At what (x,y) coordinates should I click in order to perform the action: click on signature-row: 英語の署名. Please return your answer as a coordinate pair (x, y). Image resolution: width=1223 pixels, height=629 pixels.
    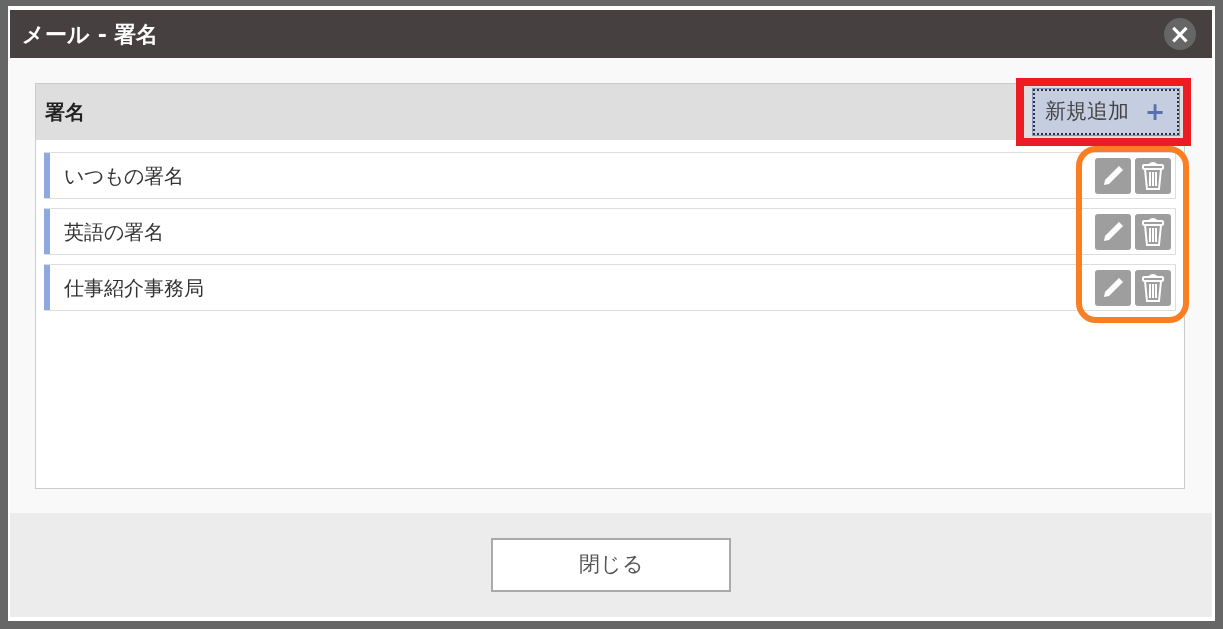
    Looking at the image, I should click on (610, 231).